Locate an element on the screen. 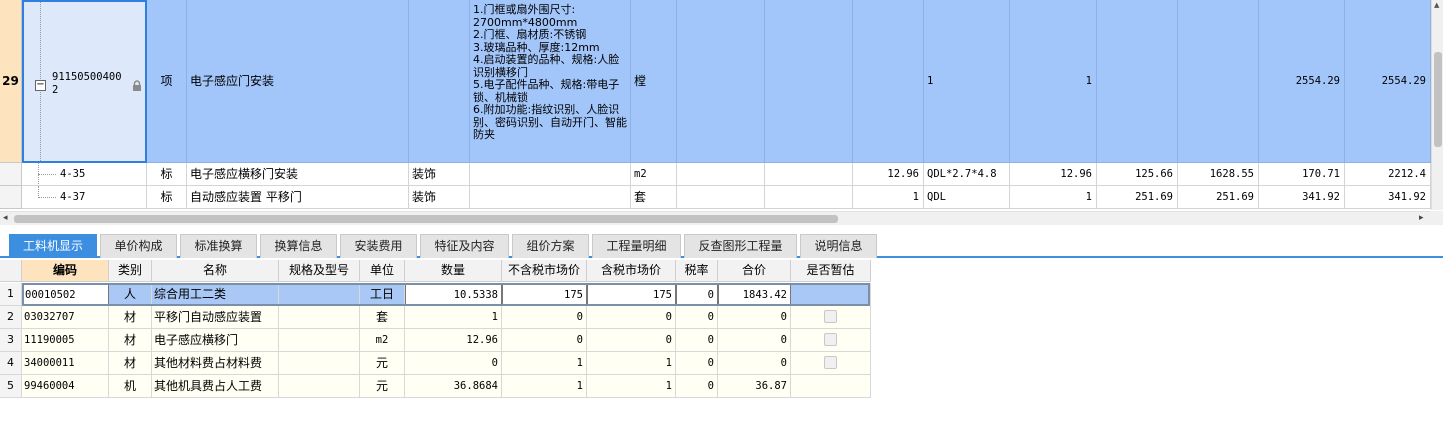 The image size is (1443, 424). column-header-price-incl-tax: 含税市场价 is located at coordinates (631, 271).